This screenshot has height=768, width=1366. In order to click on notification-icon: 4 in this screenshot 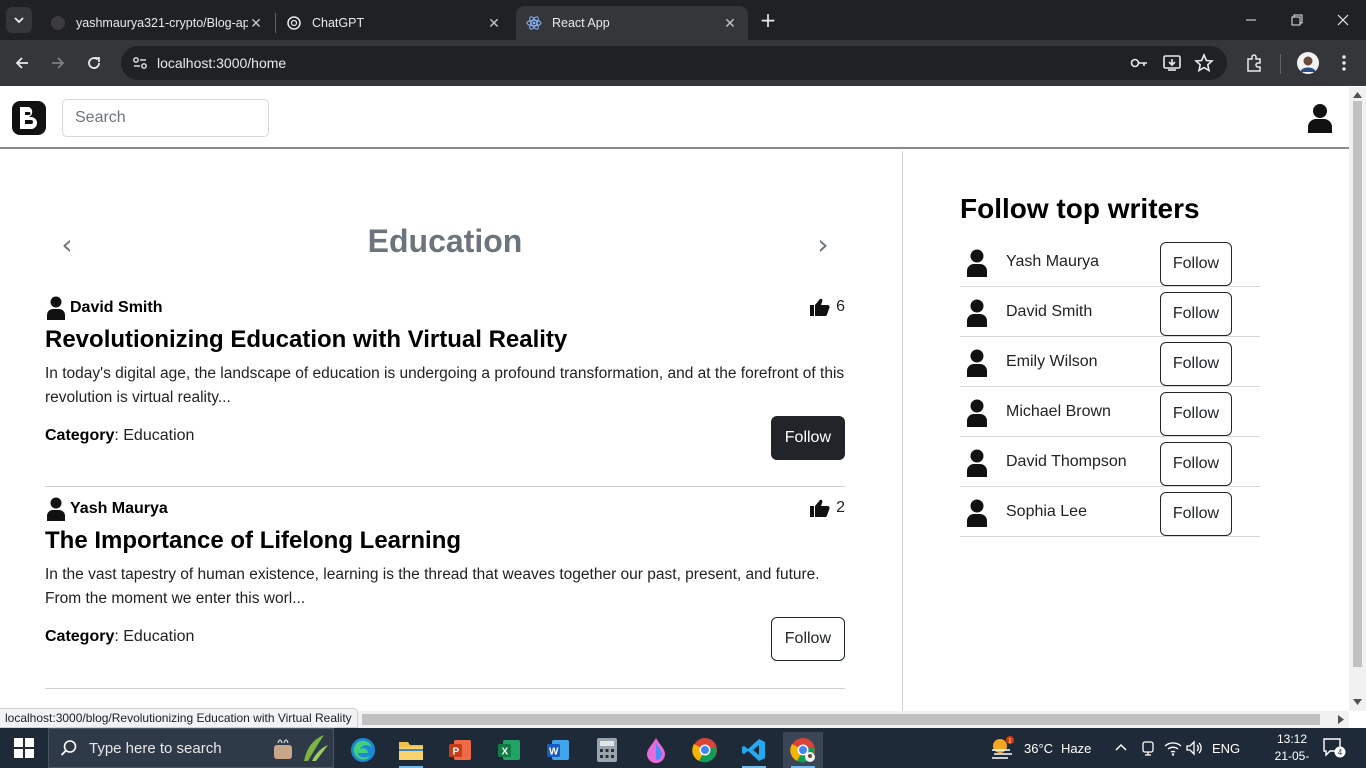, I will do `click(1334, 748)`.